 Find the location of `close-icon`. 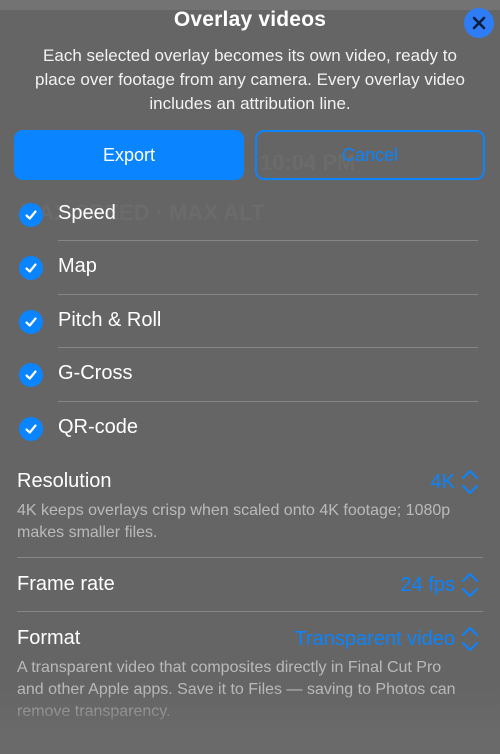

close-icon is located at coordinates (479, 23).